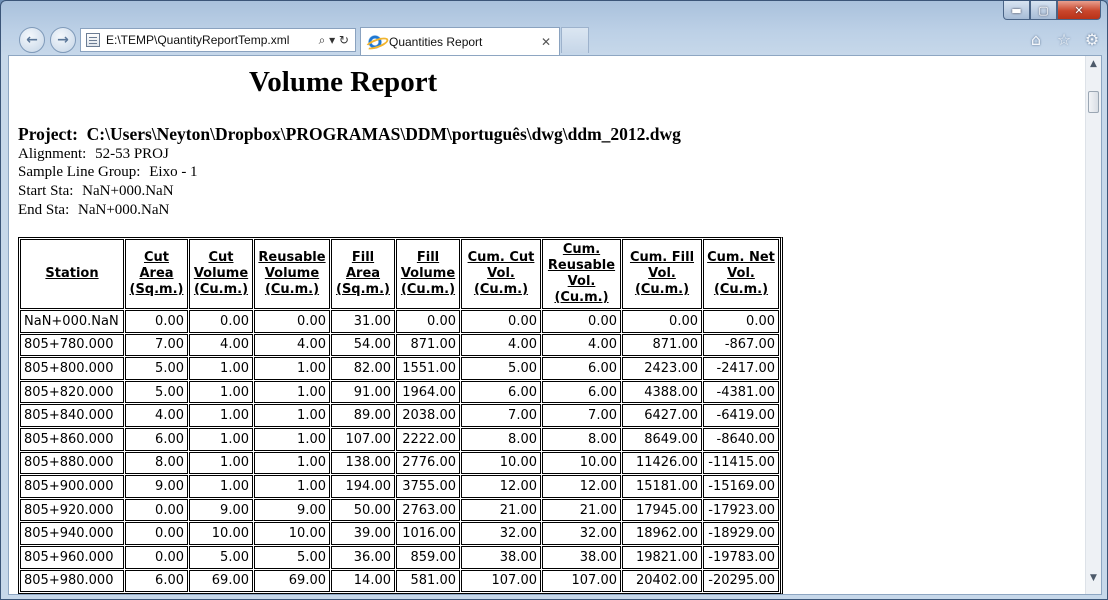  What do you see at coordinates (363, 463) in the screenshot?
I see `value-cell: 138.00` at bounding box center [363, 463].